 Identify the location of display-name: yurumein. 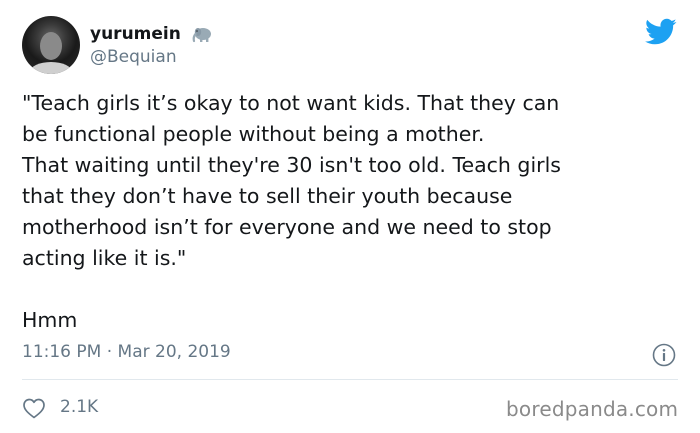
(135, 34).